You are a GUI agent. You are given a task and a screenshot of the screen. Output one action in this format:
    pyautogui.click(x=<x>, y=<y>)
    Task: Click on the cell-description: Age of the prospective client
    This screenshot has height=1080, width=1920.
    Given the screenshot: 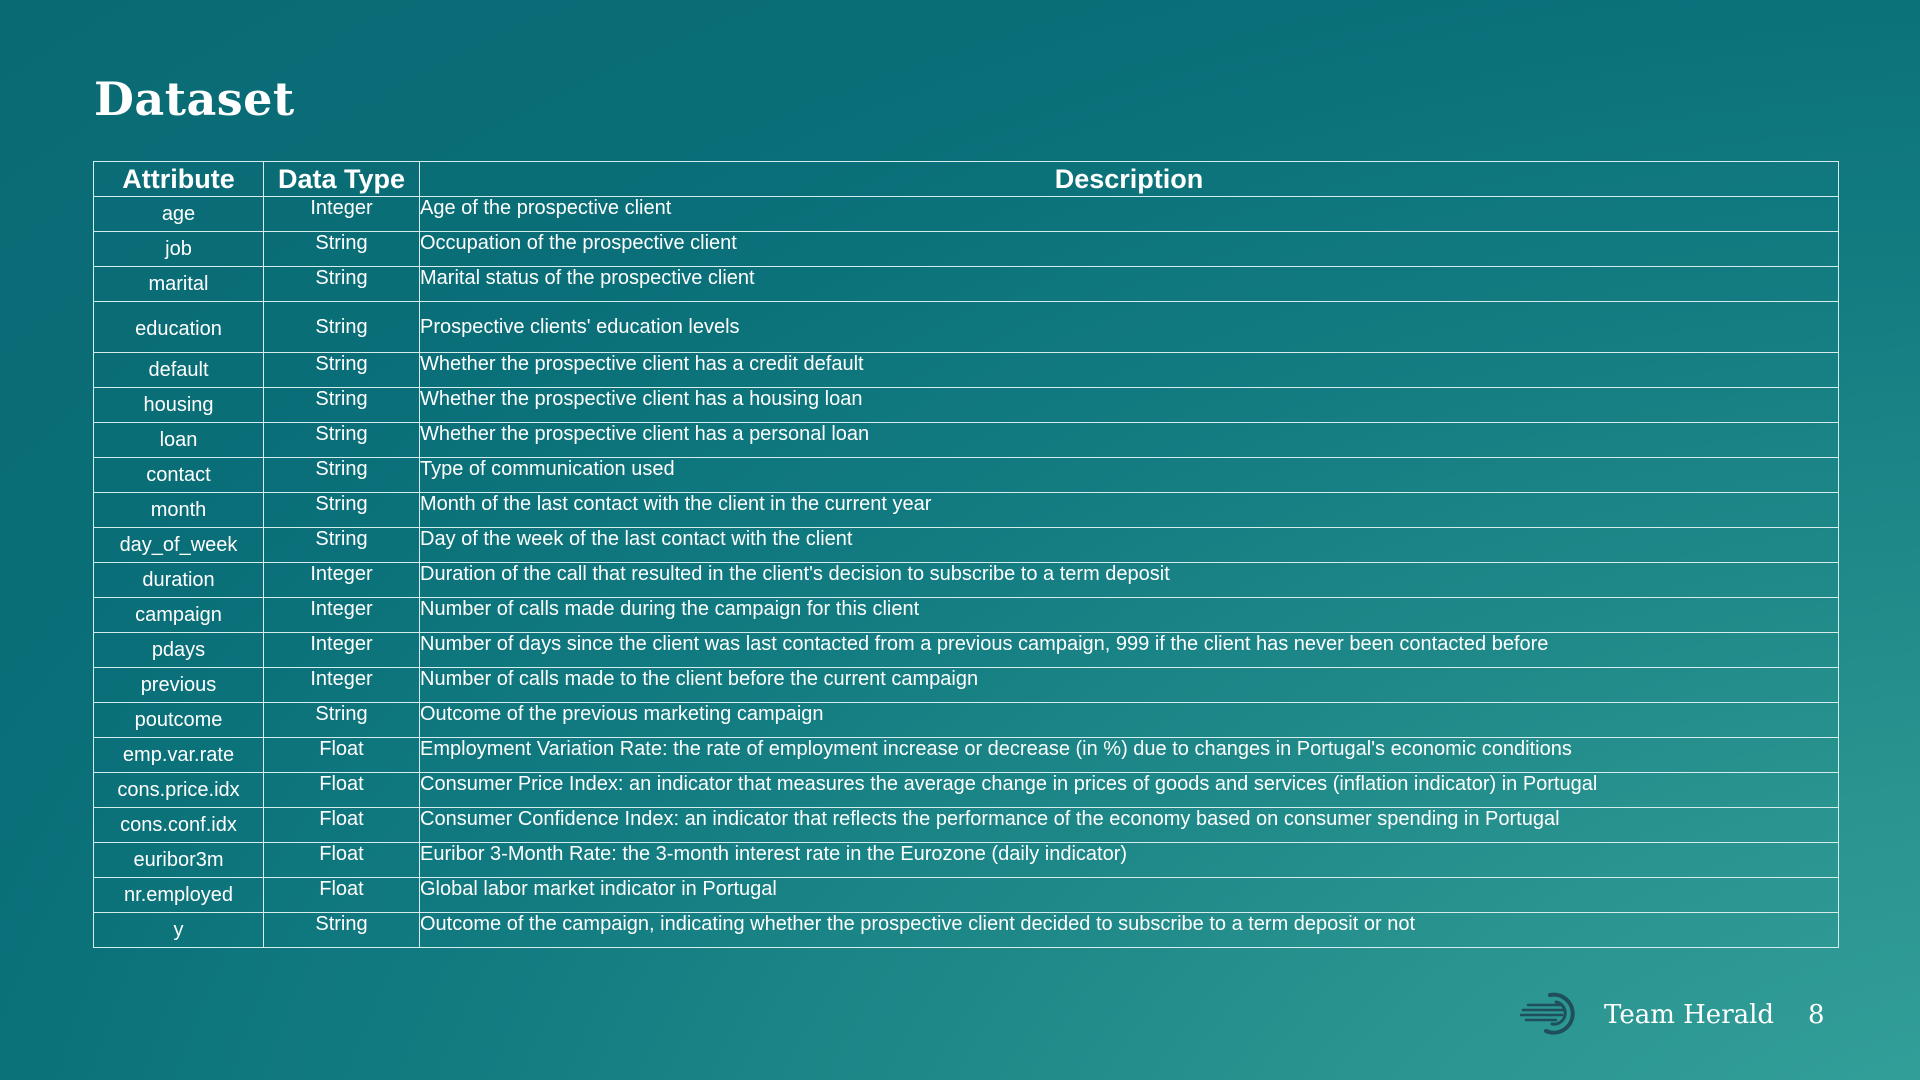 What is the action you would take?
    pyautogui.click(x=1129, y=214)
    